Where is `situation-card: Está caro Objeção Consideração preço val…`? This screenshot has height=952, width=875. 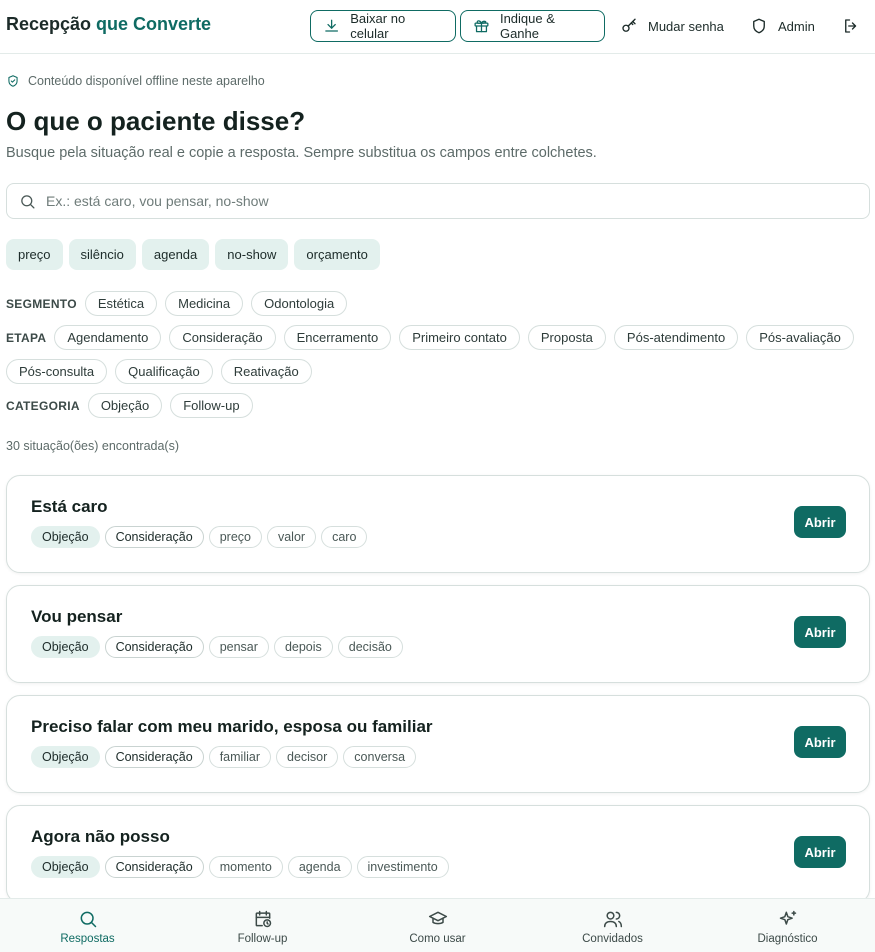
situation-card: Está caro Objeção Consideração preço val… is located at coordinates (438, 524).